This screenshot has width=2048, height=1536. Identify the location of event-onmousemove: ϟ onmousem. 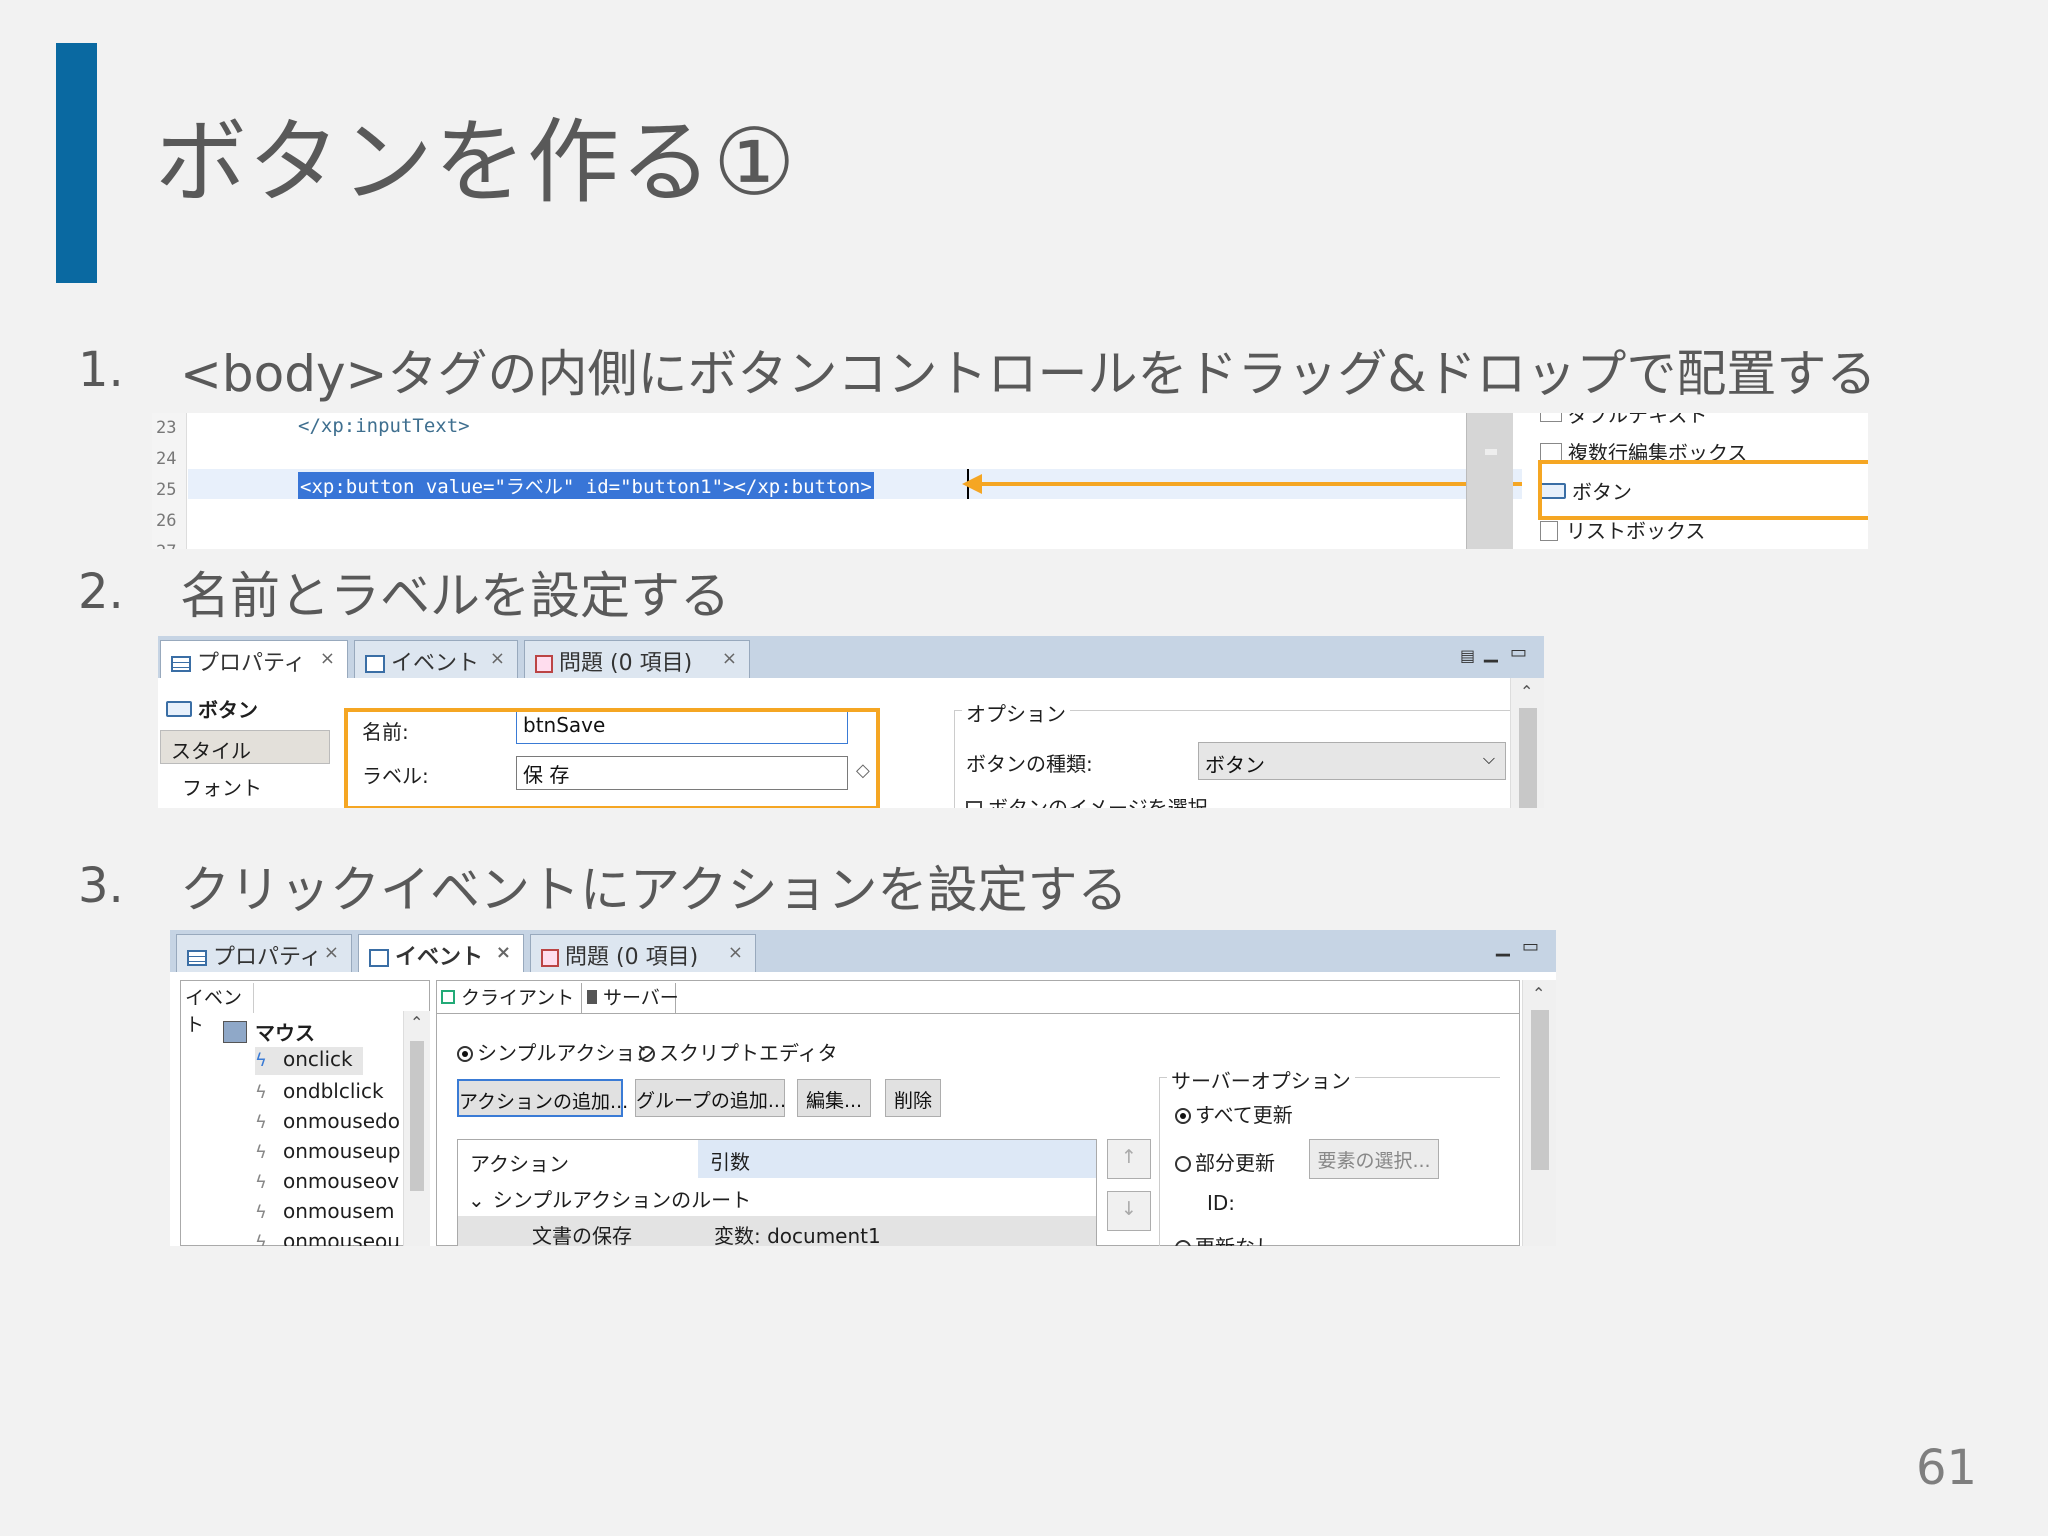
(330, 1211).